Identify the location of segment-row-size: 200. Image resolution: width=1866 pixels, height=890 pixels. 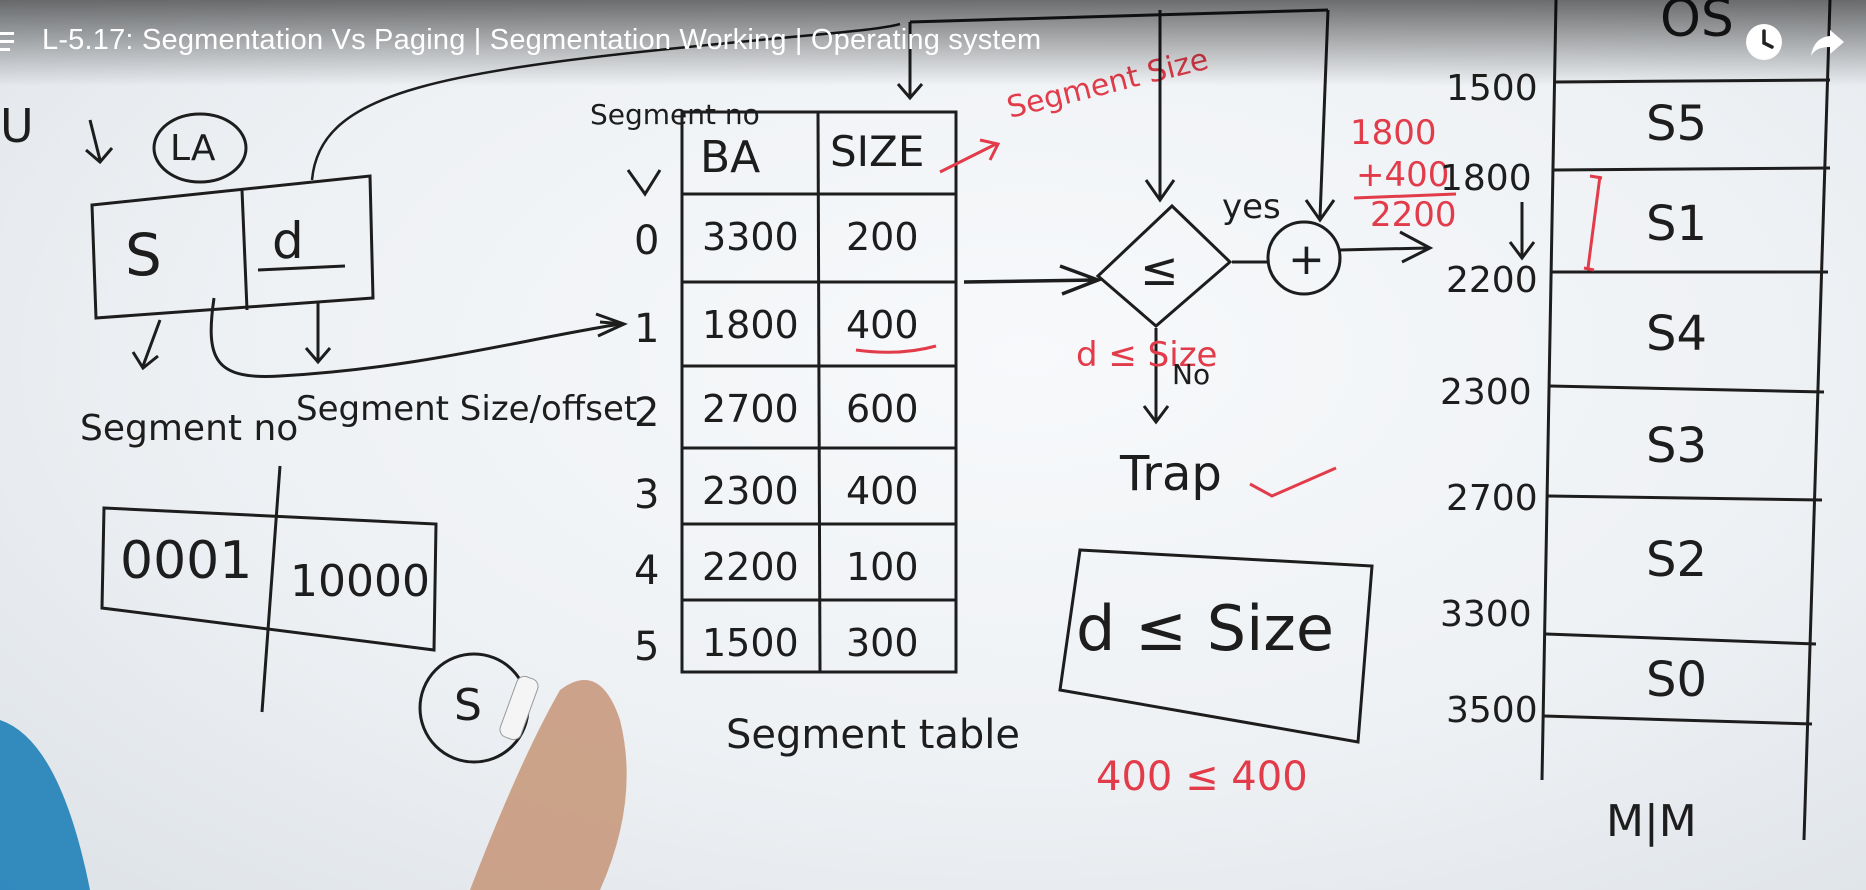
(882, 237).